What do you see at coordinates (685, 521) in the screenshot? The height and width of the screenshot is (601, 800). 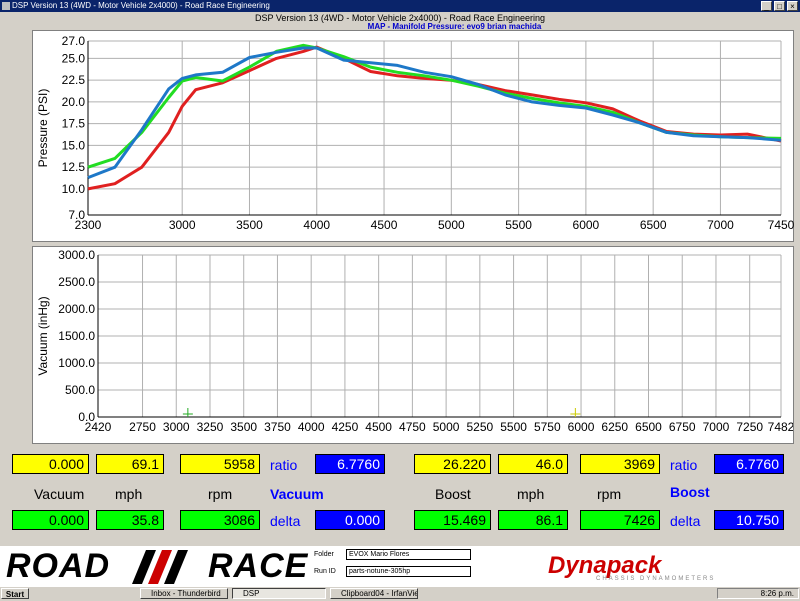 I see `delta-label-right: delta` at bounding box center [685, 521].